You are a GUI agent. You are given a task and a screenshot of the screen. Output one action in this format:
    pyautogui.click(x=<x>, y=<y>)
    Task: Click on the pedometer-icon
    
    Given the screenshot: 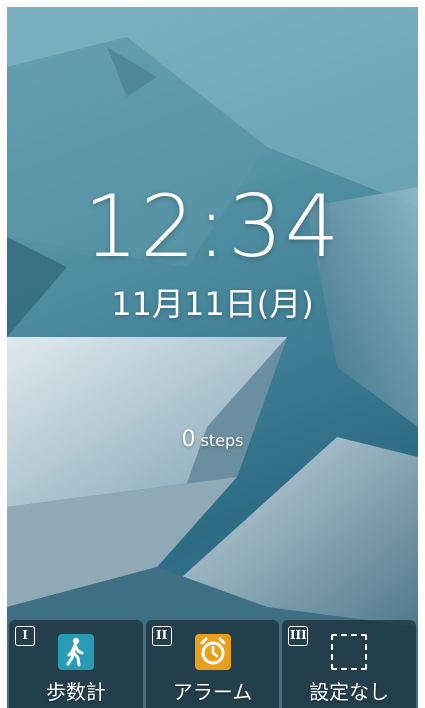 What is the action you would take?
    pyautogui.click(x=75, y=652)
    